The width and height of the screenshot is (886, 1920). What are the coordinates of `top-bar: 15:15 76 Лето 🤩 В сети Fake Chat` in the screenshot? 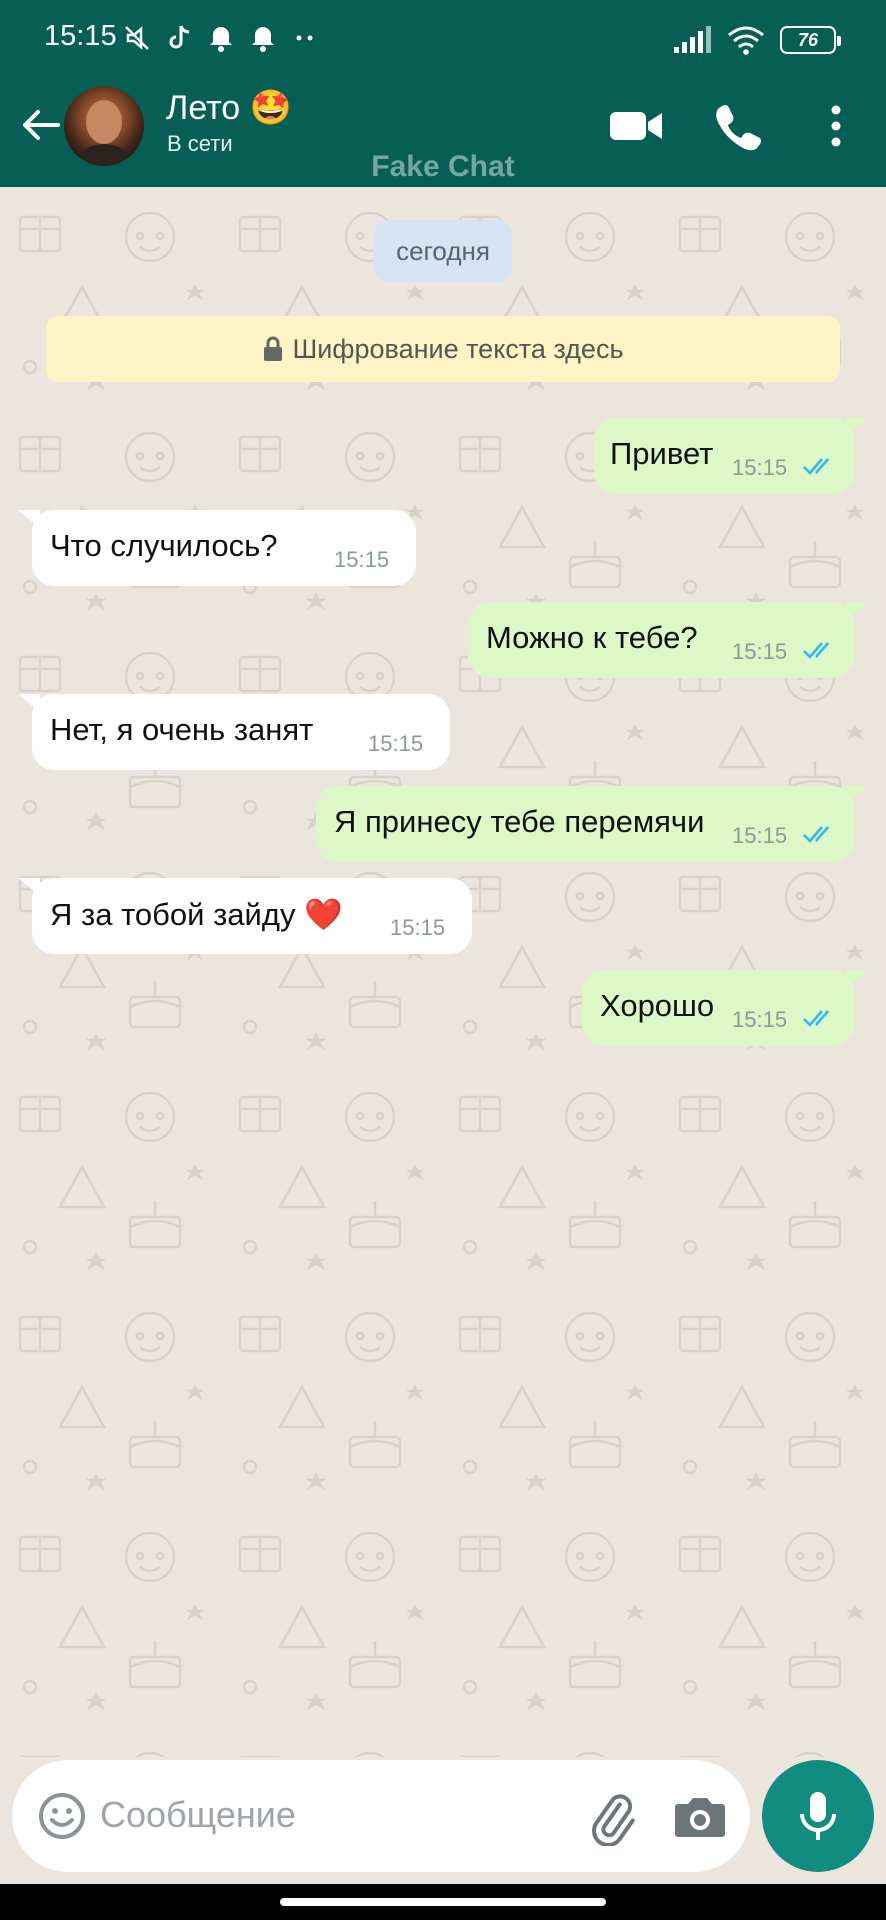 It's located at (443, 93).